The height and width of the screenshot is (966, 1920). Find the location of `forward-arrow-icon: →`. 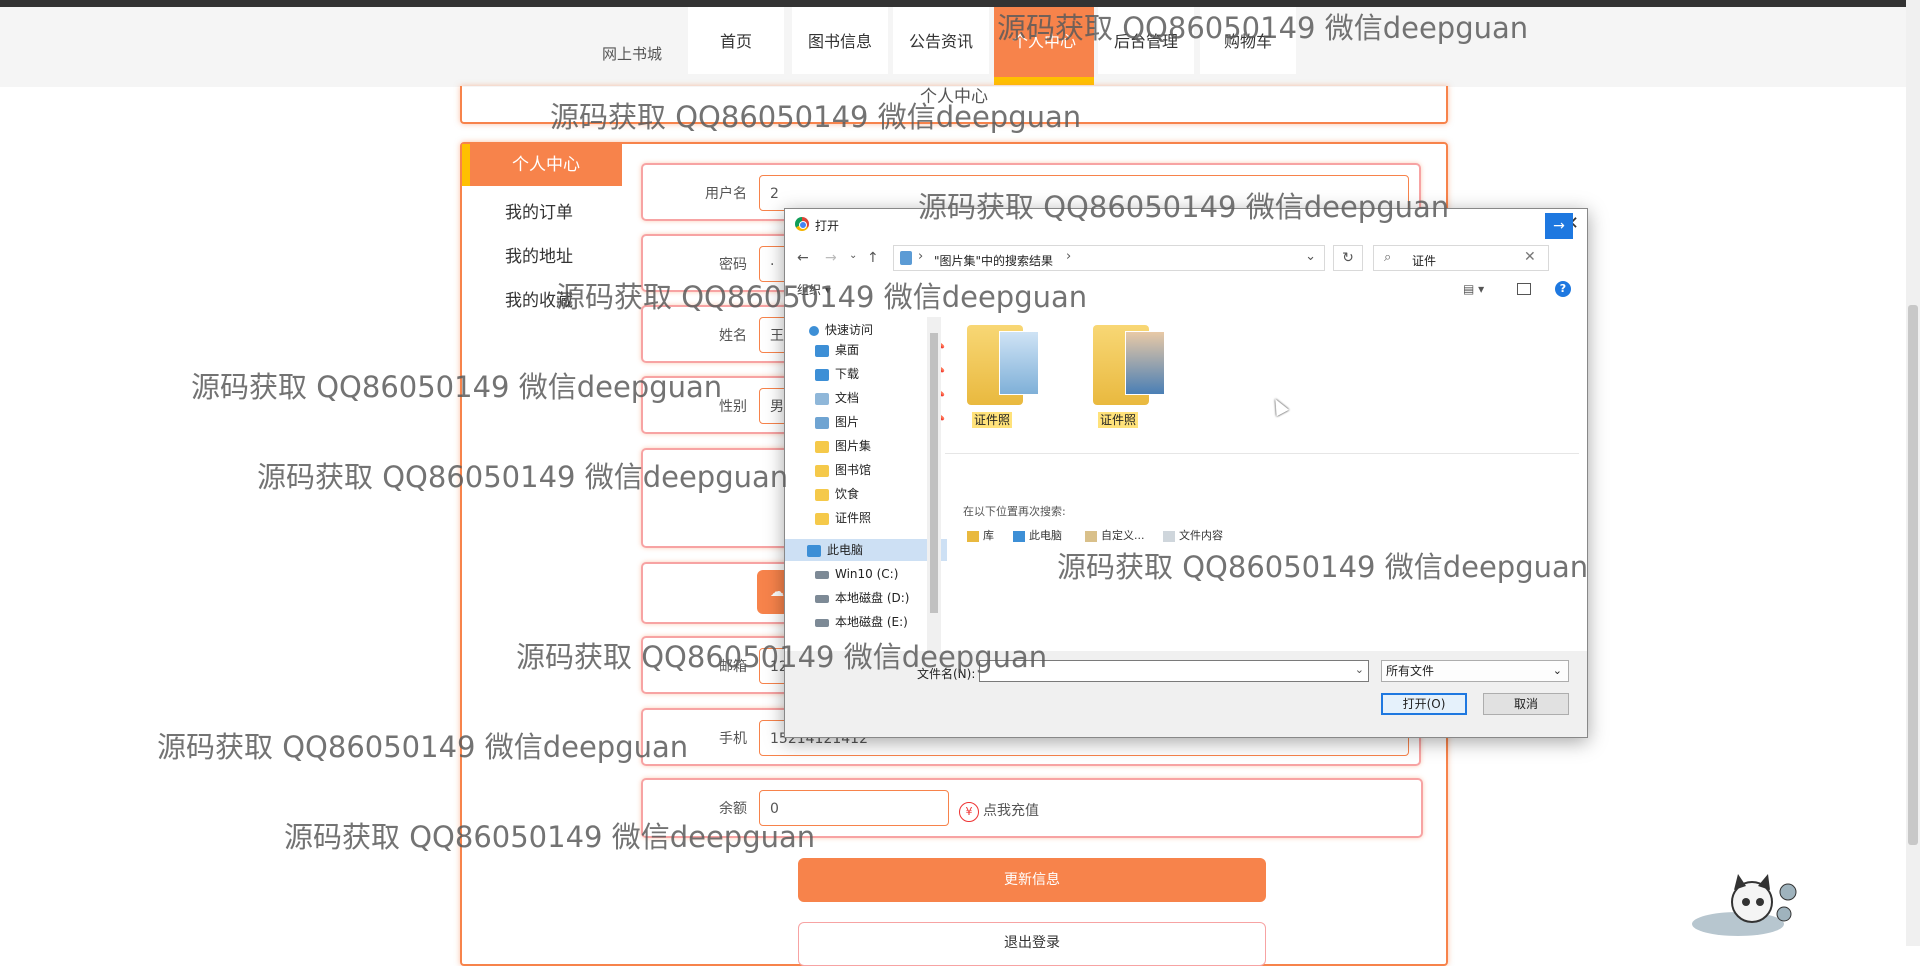

forward-arrow-icon: → is located at coordinates (831, 258).